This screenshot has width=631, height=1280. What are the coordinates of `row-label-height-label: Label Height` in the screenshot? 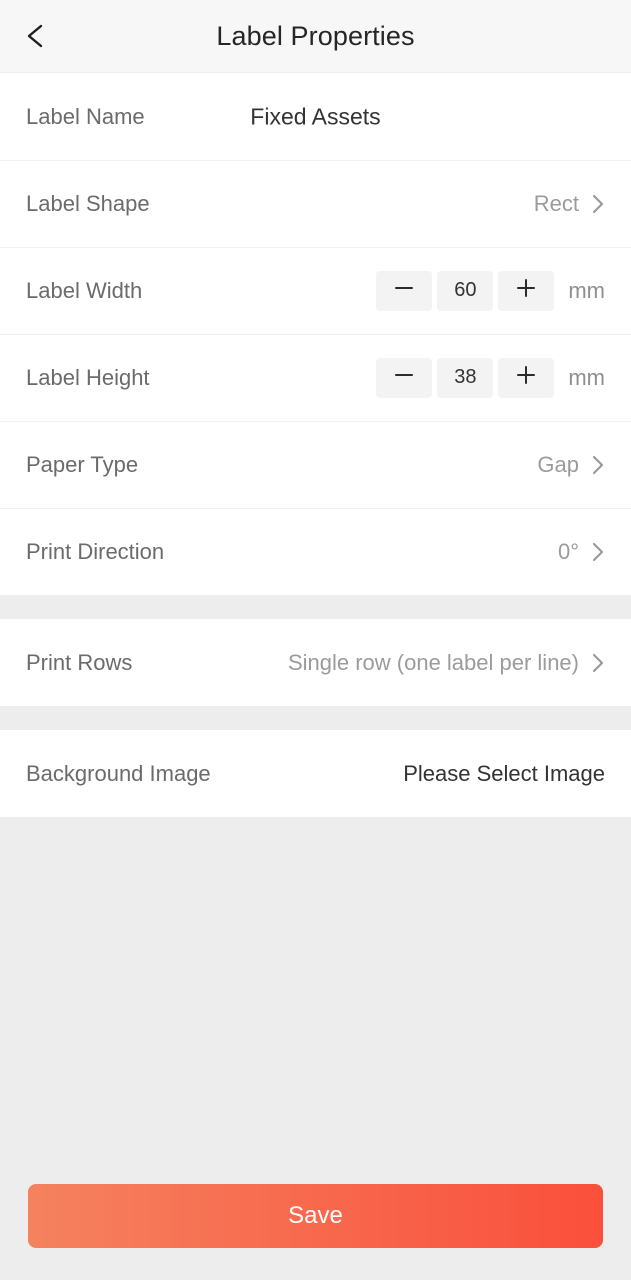 It's located at (88, 377).